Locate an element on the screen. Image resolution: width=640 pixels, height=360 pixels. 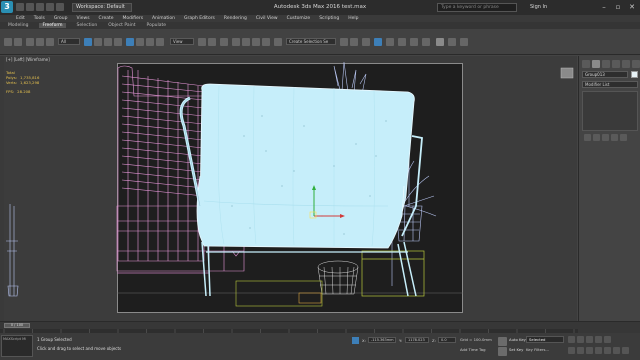
select-rotate-icon is located at coordinates (140, 42).